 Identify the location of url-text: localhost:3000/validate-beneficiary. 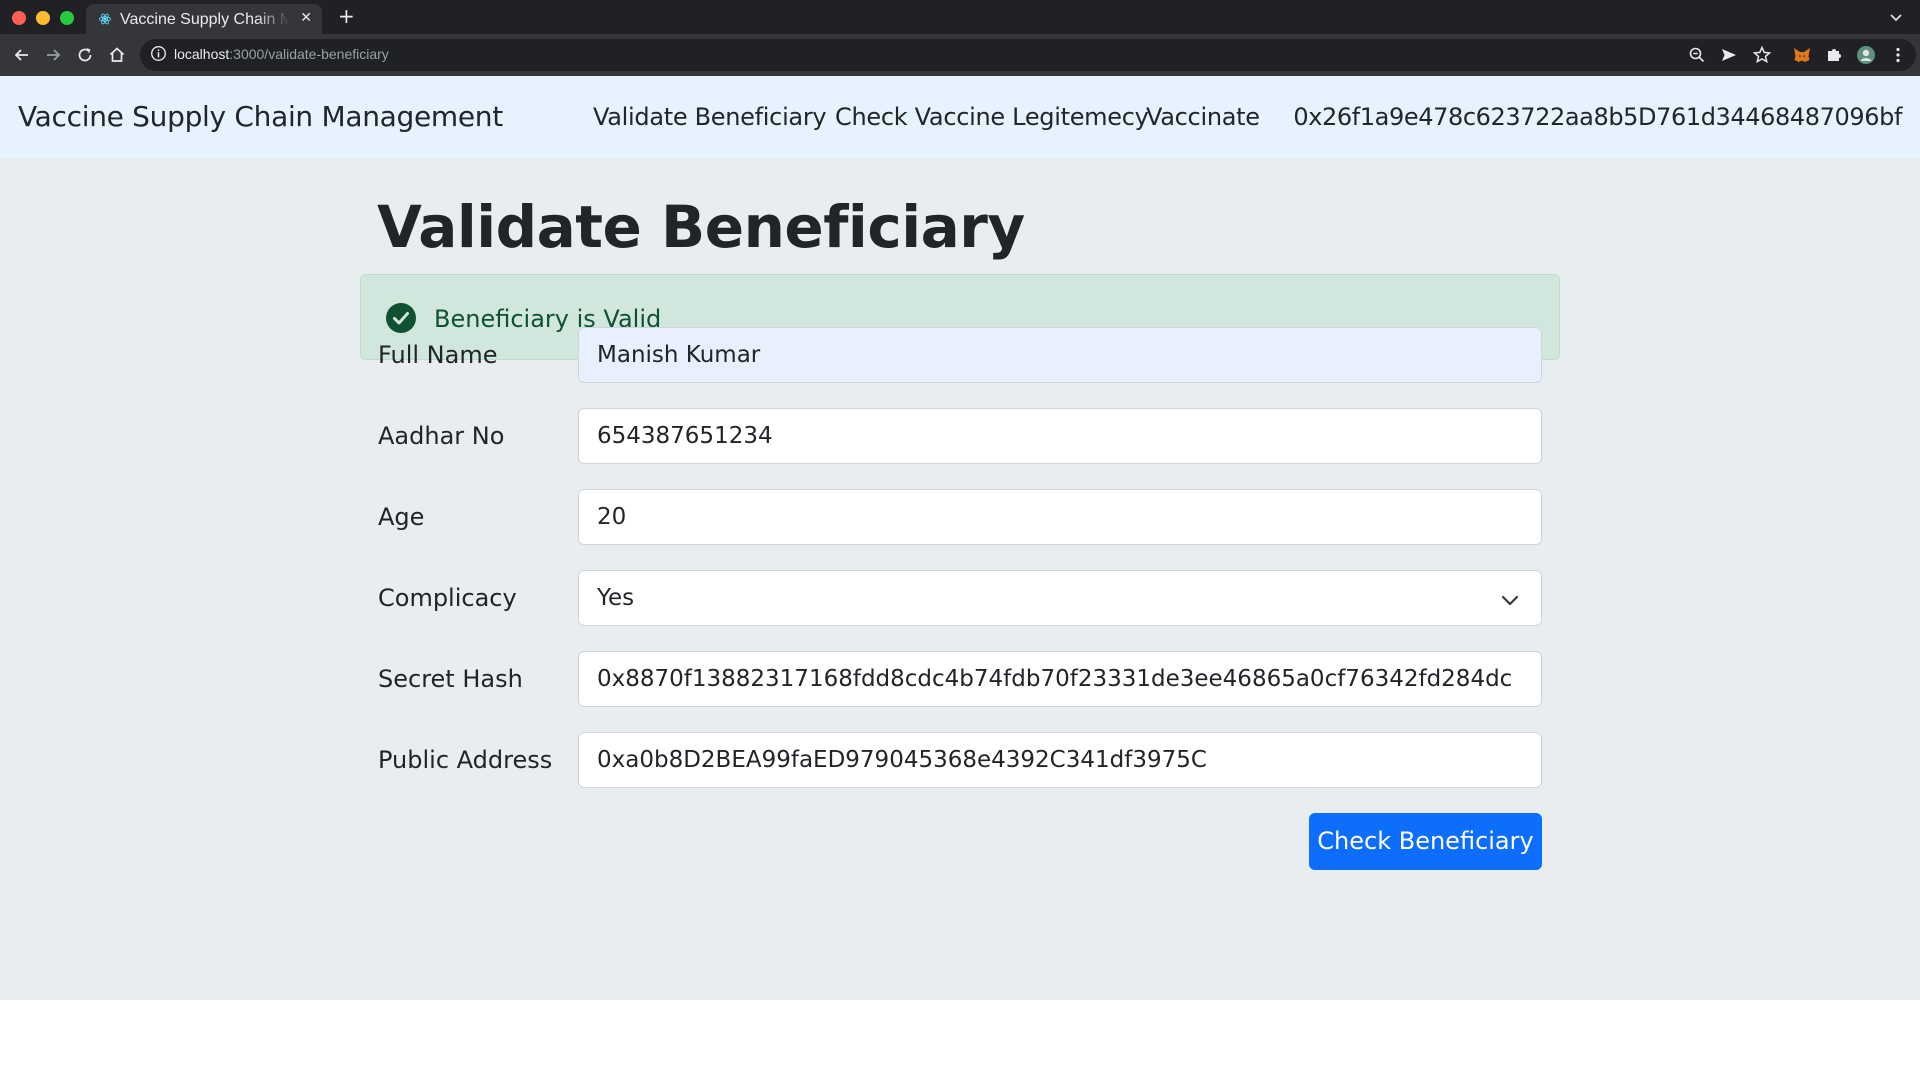
(281, 54).